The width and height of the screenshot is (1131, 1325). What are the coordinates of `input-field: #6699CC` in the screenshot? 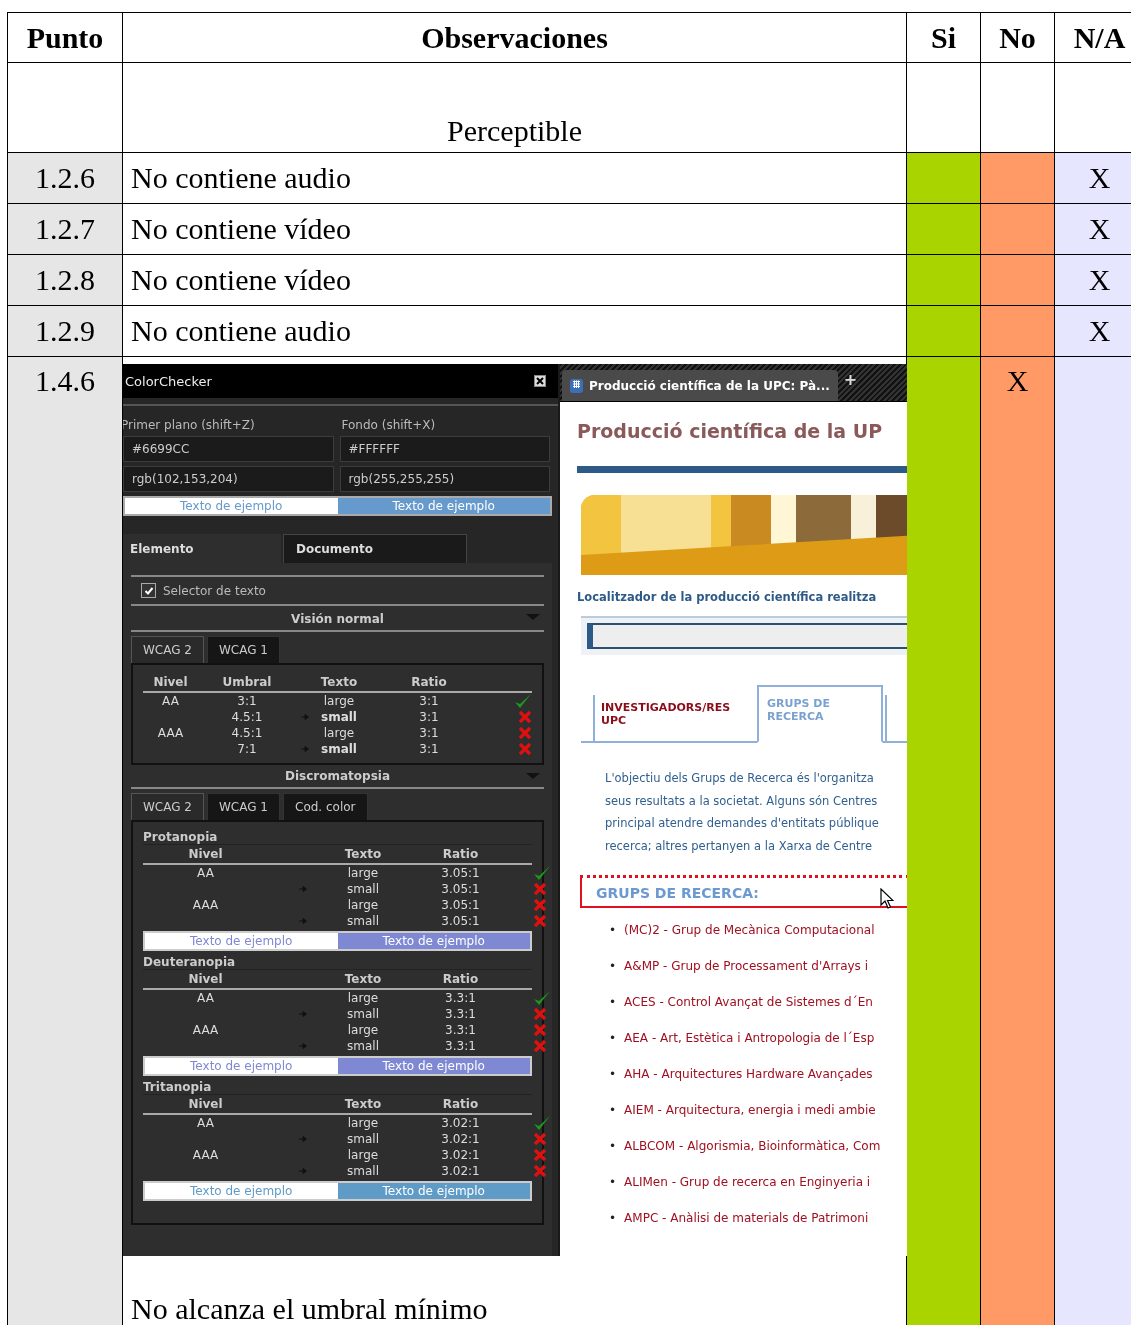 It's located at (228, 449).